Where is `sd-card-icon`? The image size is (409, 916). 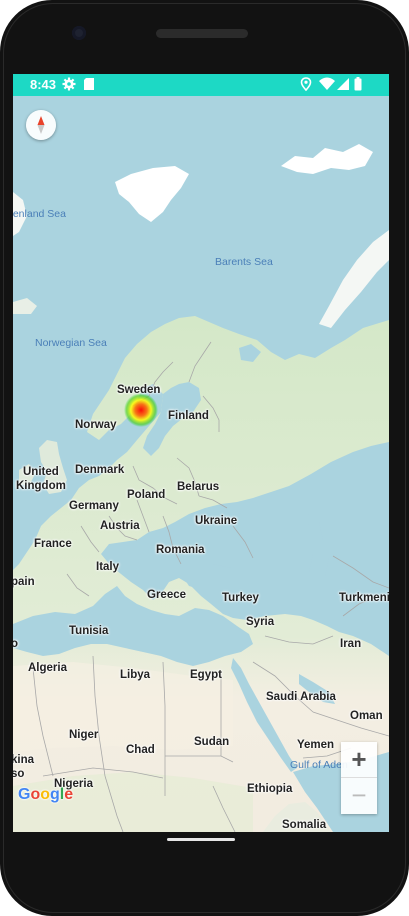
sd-card-icon is located at coordinates (89, 85).